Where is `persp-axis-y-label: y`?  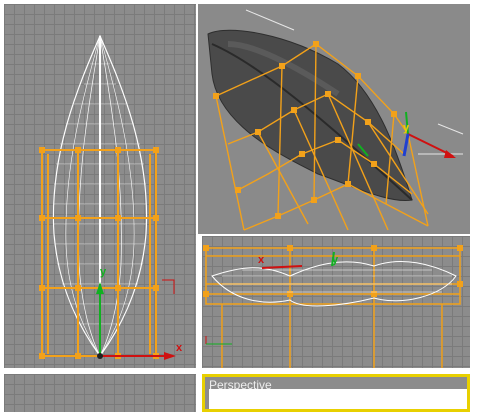
persp-axis-y-label: y is located at coordinates (406, 128).